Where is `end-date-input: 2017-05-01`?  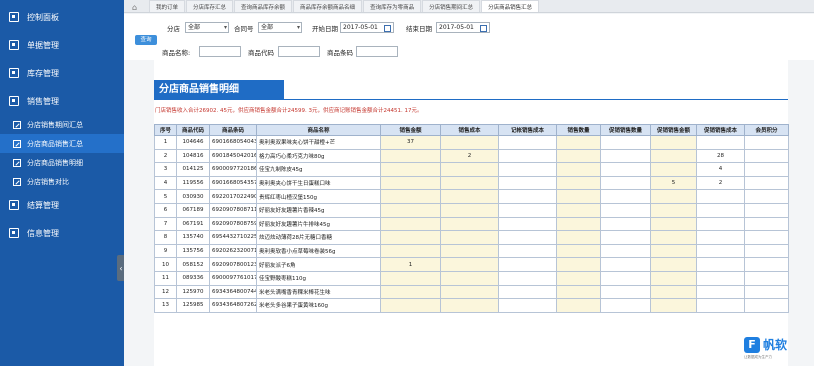
end-date-input: 2017-05-01 is located at coordinates (463, 27).